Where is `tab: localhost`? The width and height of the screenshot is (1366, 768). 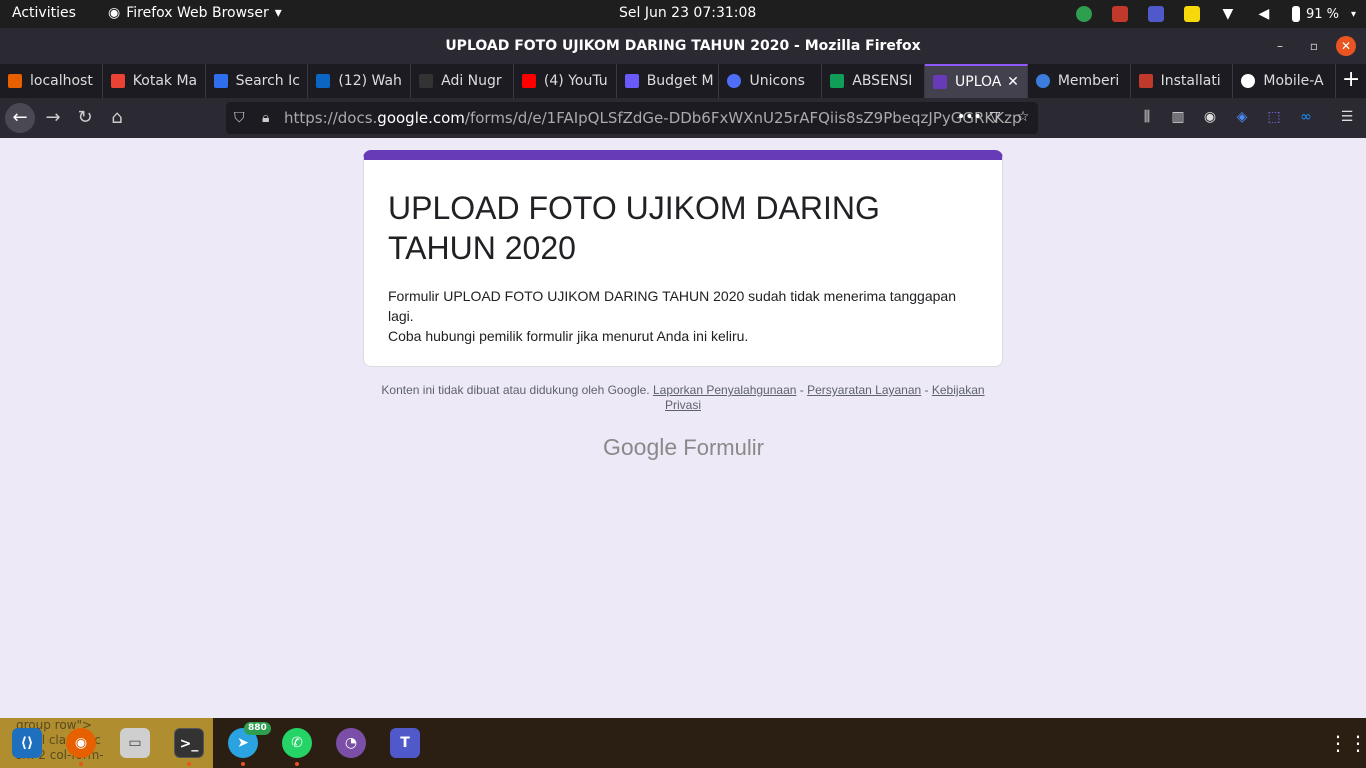
tab: localhost is located at coordinates (51, 81).